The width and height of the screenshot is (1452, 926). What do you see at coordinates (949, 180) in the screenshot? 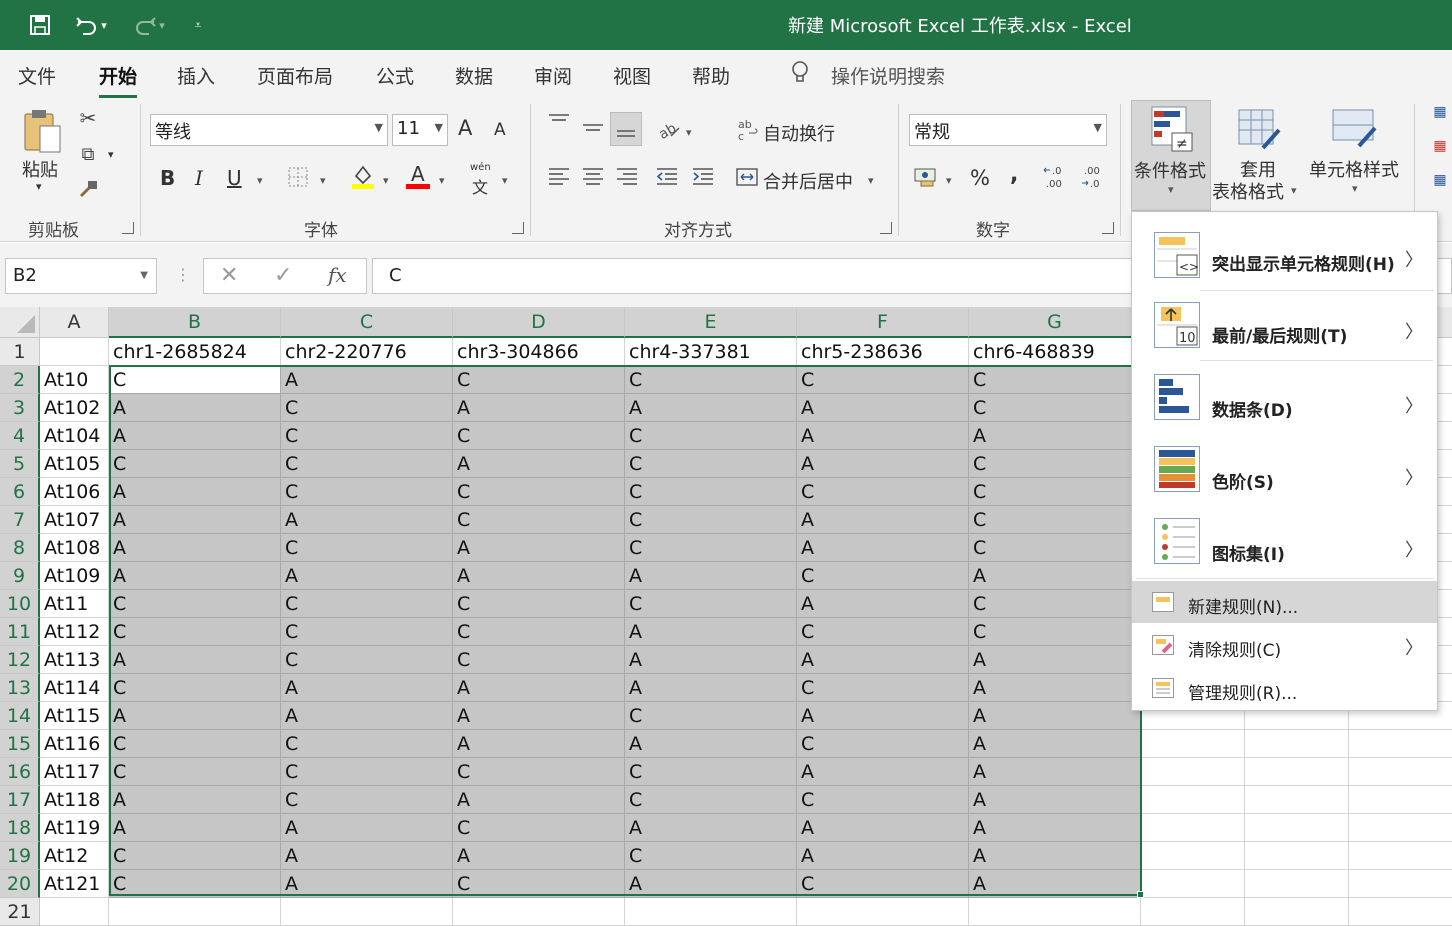
I see `accounting-dropdown-icon: ▾` at bounding box center [949, 180].